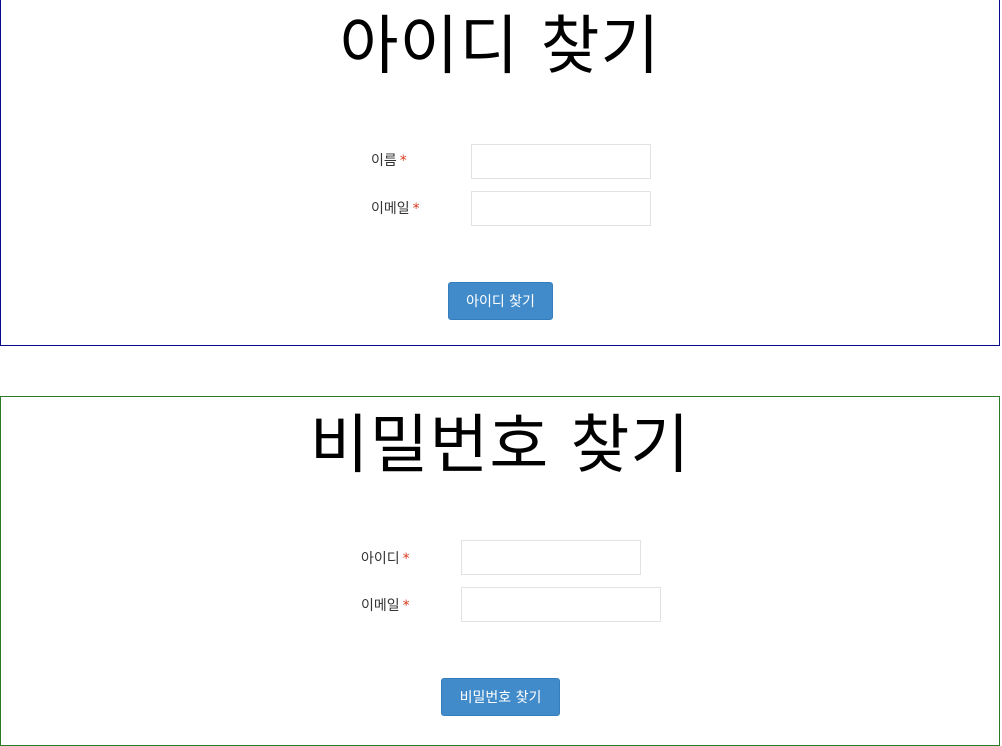 Image resolution: width=1002 pixels, height=746 pixels. Describe the element at coordinates (406, 606) in the screenshot. I see `pw-email-required-mark: *` at that location.